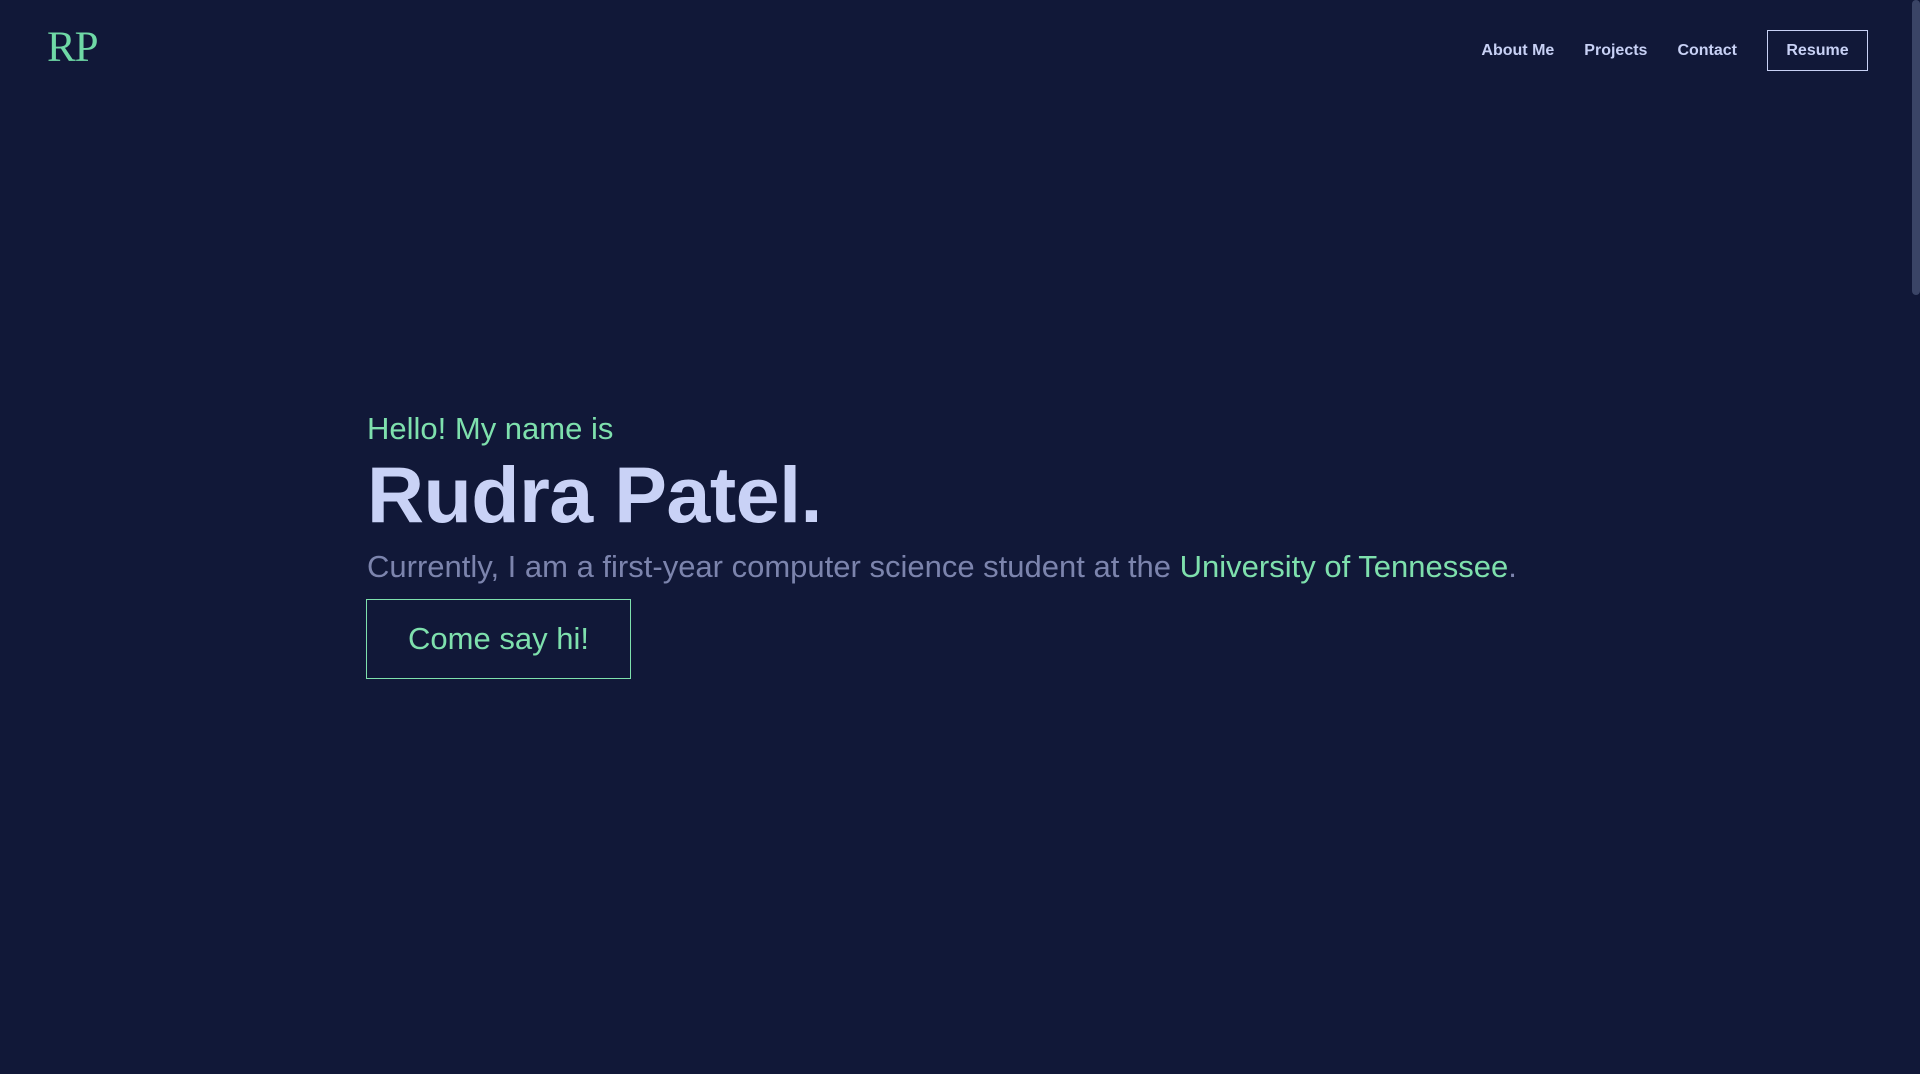 Image resolution: width=1920 pixels, height=1074 pixels. Describe the element at coordinates (1674, 50) in the screenshot. I see `top-nav: About Me Projects Contact Resume` at that location.